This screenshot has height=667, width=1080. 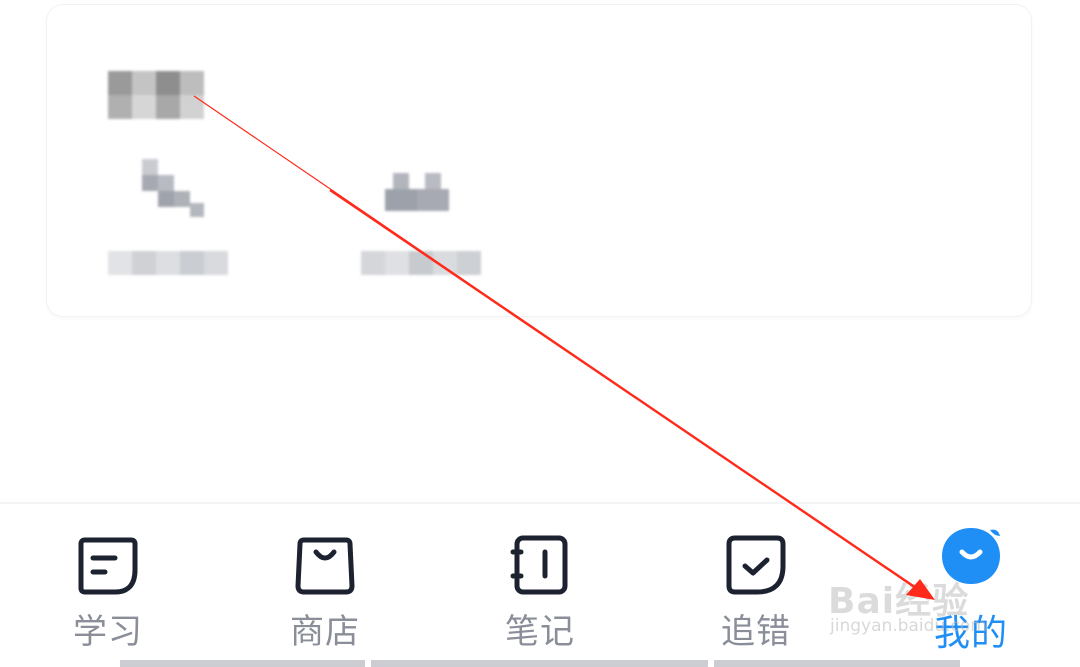 I want to click on shop-bag-icon, so click(x=325, y=566).